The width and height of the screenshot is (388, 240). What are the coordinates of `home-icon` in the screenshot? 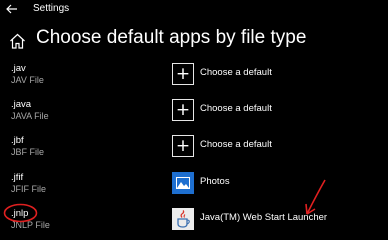 It's located at (17, 41).